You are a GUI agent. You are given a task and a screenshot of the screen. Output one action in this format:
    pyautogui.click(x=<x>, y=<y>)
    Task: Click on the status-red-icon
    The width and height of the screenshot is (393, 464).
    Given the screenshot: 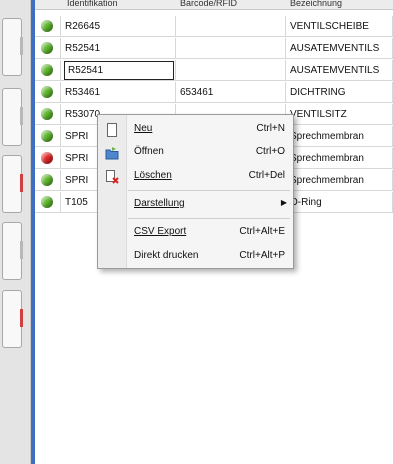 What is the action you would take?
    pyautogui.click(x=47, y=158)
    